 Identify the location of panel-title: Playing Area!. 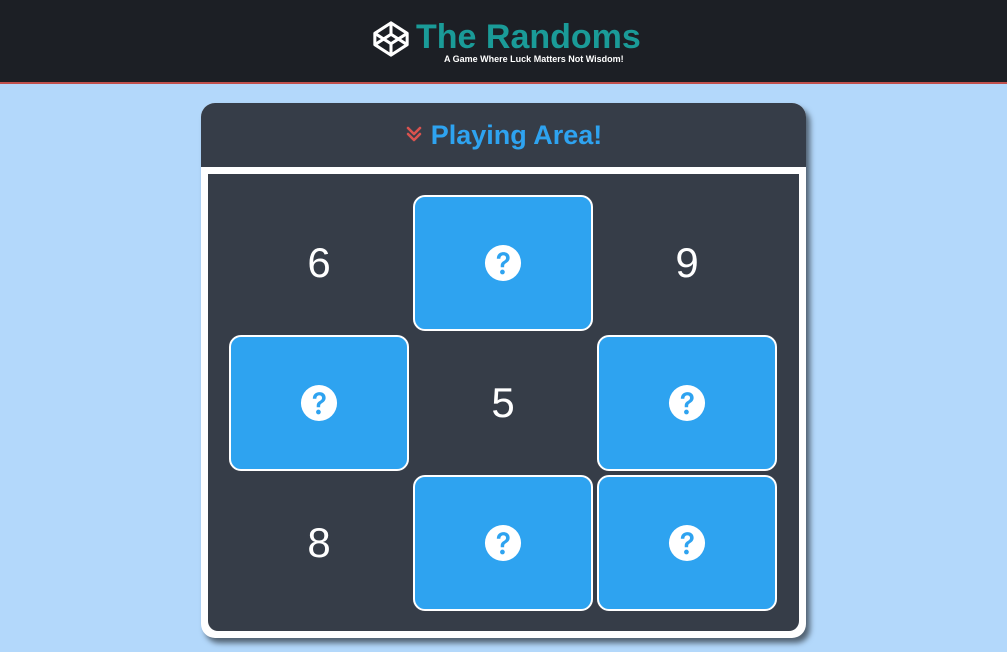
(503, 135).